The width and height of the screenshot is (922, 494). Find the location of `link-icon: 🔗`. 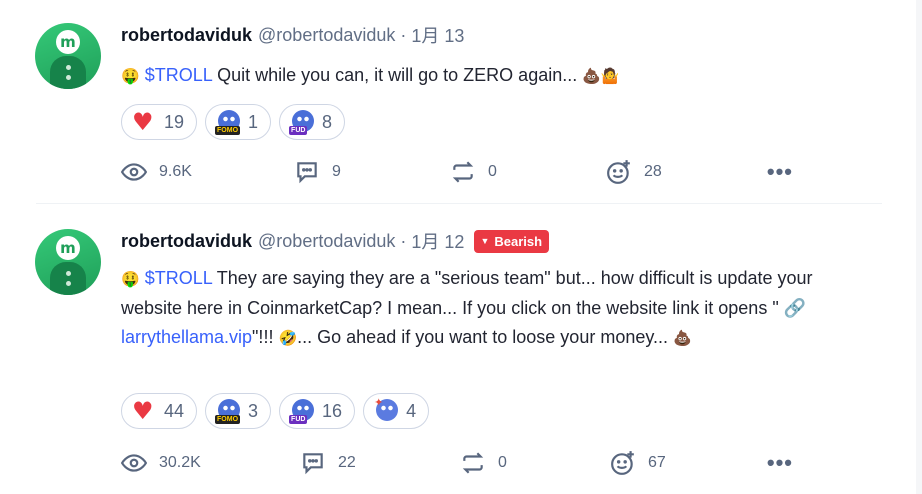

link-icon: 🔗 is located at coordinates (795, 308).